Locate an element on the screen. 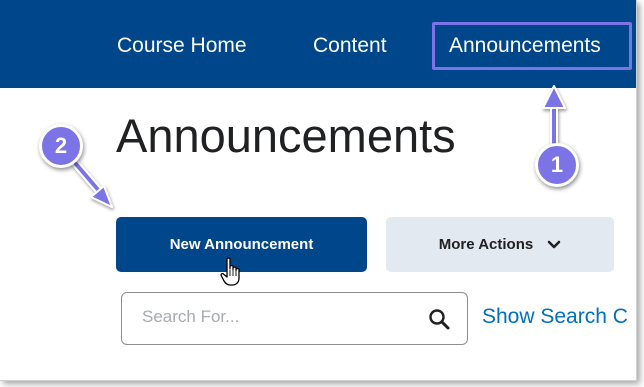 Image resolution: width=644 pixels, height=387 pixels. search-field is located at coordinates (294, 318).